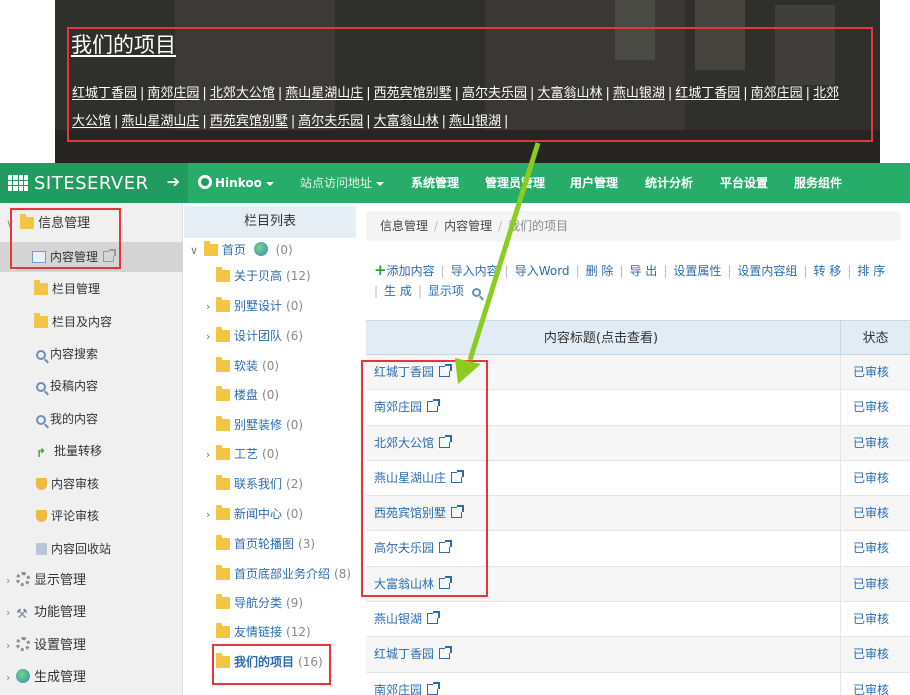 This screenshot has width=910, height=695. What do you see at coordinates (744, 183) in the screenshot?
I see `nav-platform: 平台设置` at bounding box center [744, 183].